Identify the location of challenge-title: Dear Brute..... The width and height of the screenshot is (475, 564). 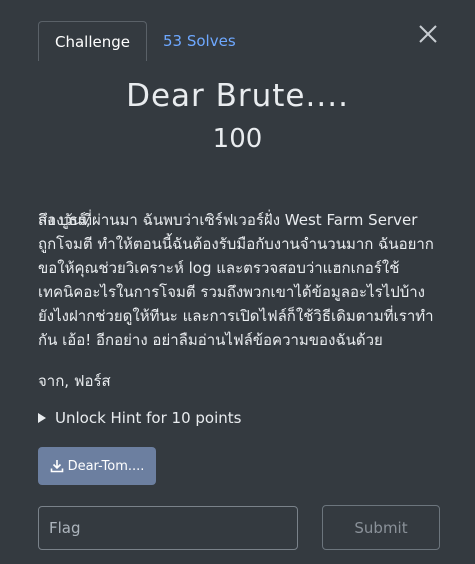
(237, 96).